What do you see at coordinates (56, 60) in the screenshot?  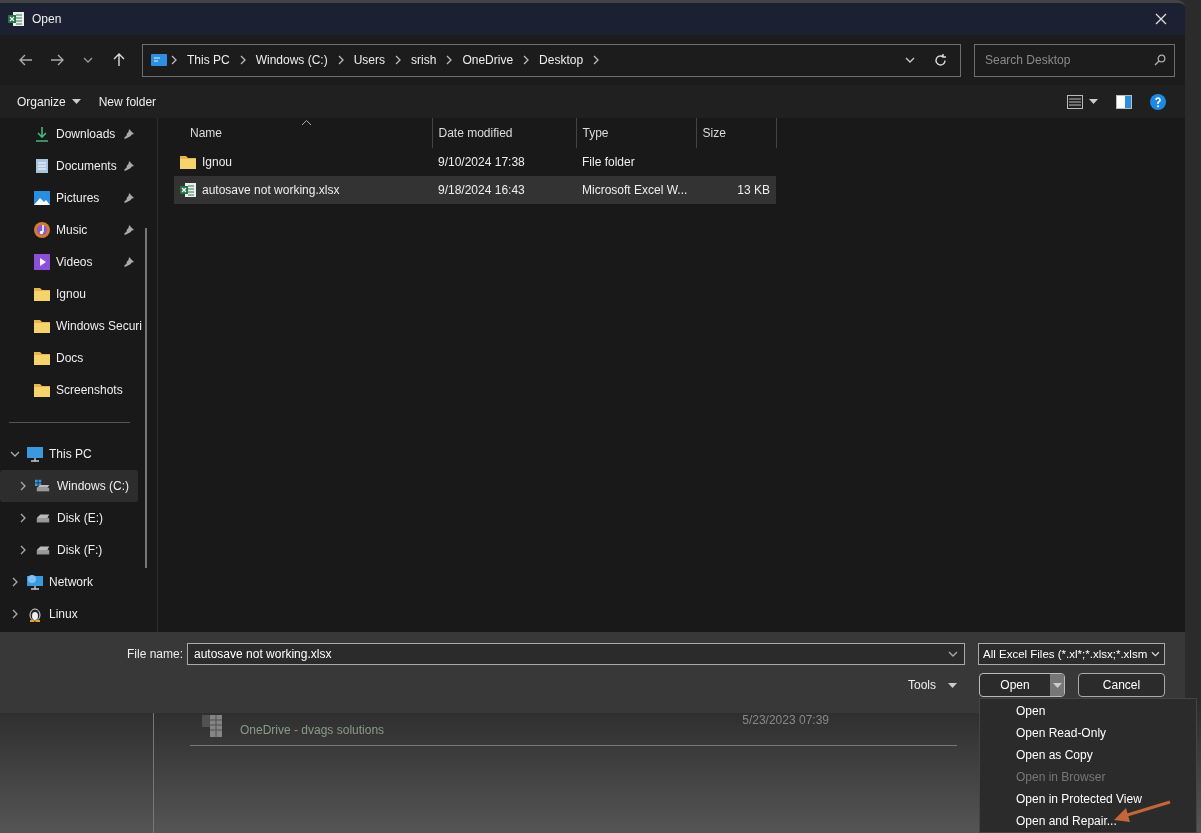 I see `forward-arrow-icon` at bounding box center [56, 60].